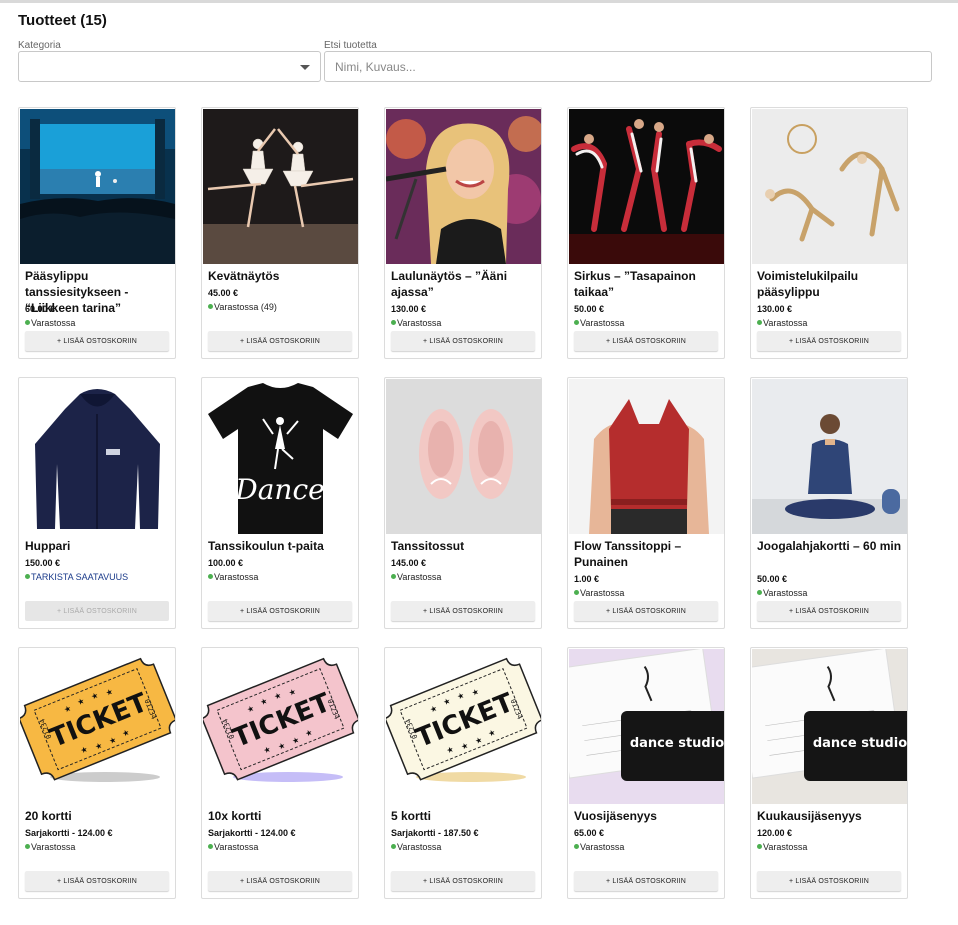 The image size is (958, 925). What do you see at coordinates (465, 284) in the screenshot?
I see `product-name: Laulunäytös – ”Ääni ajassa”` at bounding box center [465, 284].